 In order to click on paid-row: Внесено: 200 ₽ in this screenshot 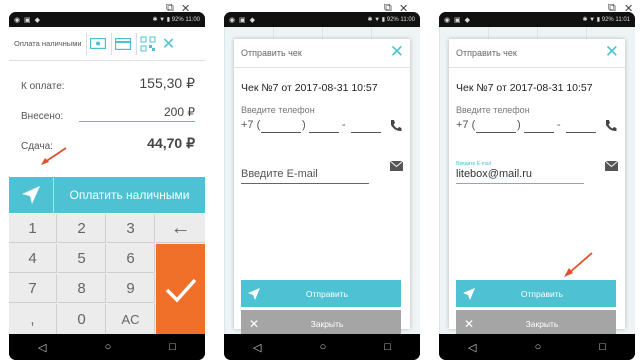, I will do `click(108, 113)`.